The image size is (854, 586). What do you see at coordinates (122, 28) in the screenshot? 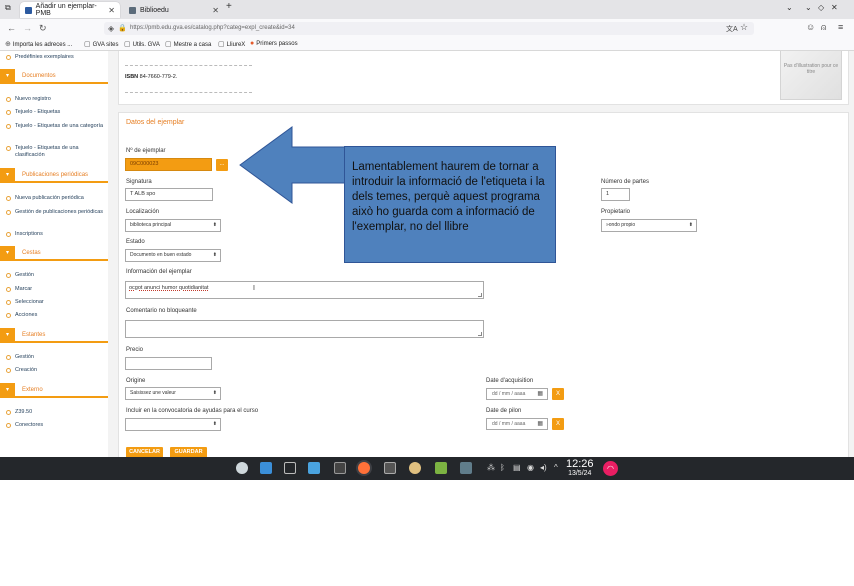
I see `lock-icon: 🔒` at bounding box center [122, 28].